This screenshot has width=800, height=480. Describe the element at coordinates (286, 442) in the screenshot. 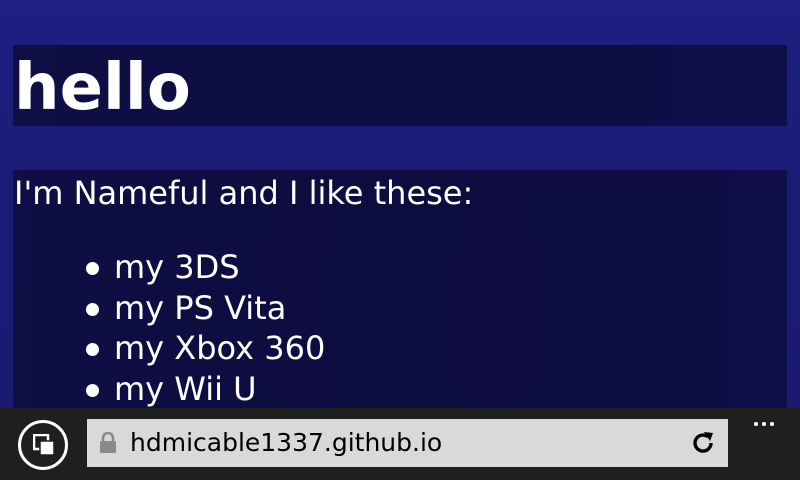

I see `url-text: hdmicable1337.github.io` at that location.